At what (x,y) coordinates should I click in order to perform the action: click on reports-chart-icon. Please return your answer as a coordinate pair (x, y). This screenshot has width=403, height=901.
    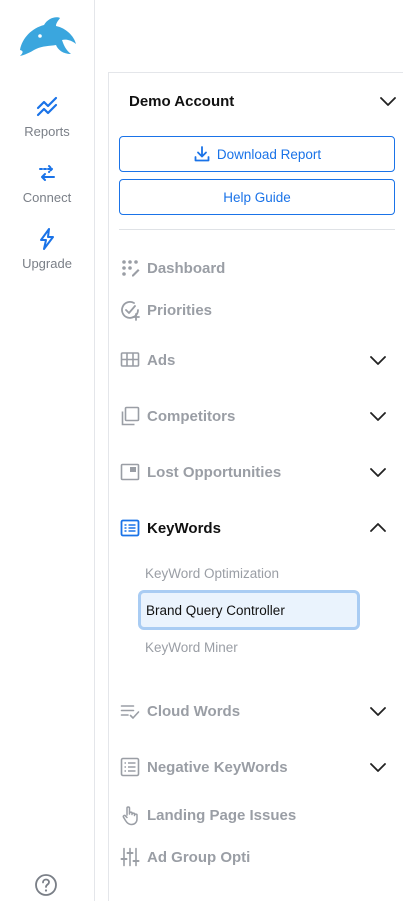
    Looking at the image, I should click on (47, 106).